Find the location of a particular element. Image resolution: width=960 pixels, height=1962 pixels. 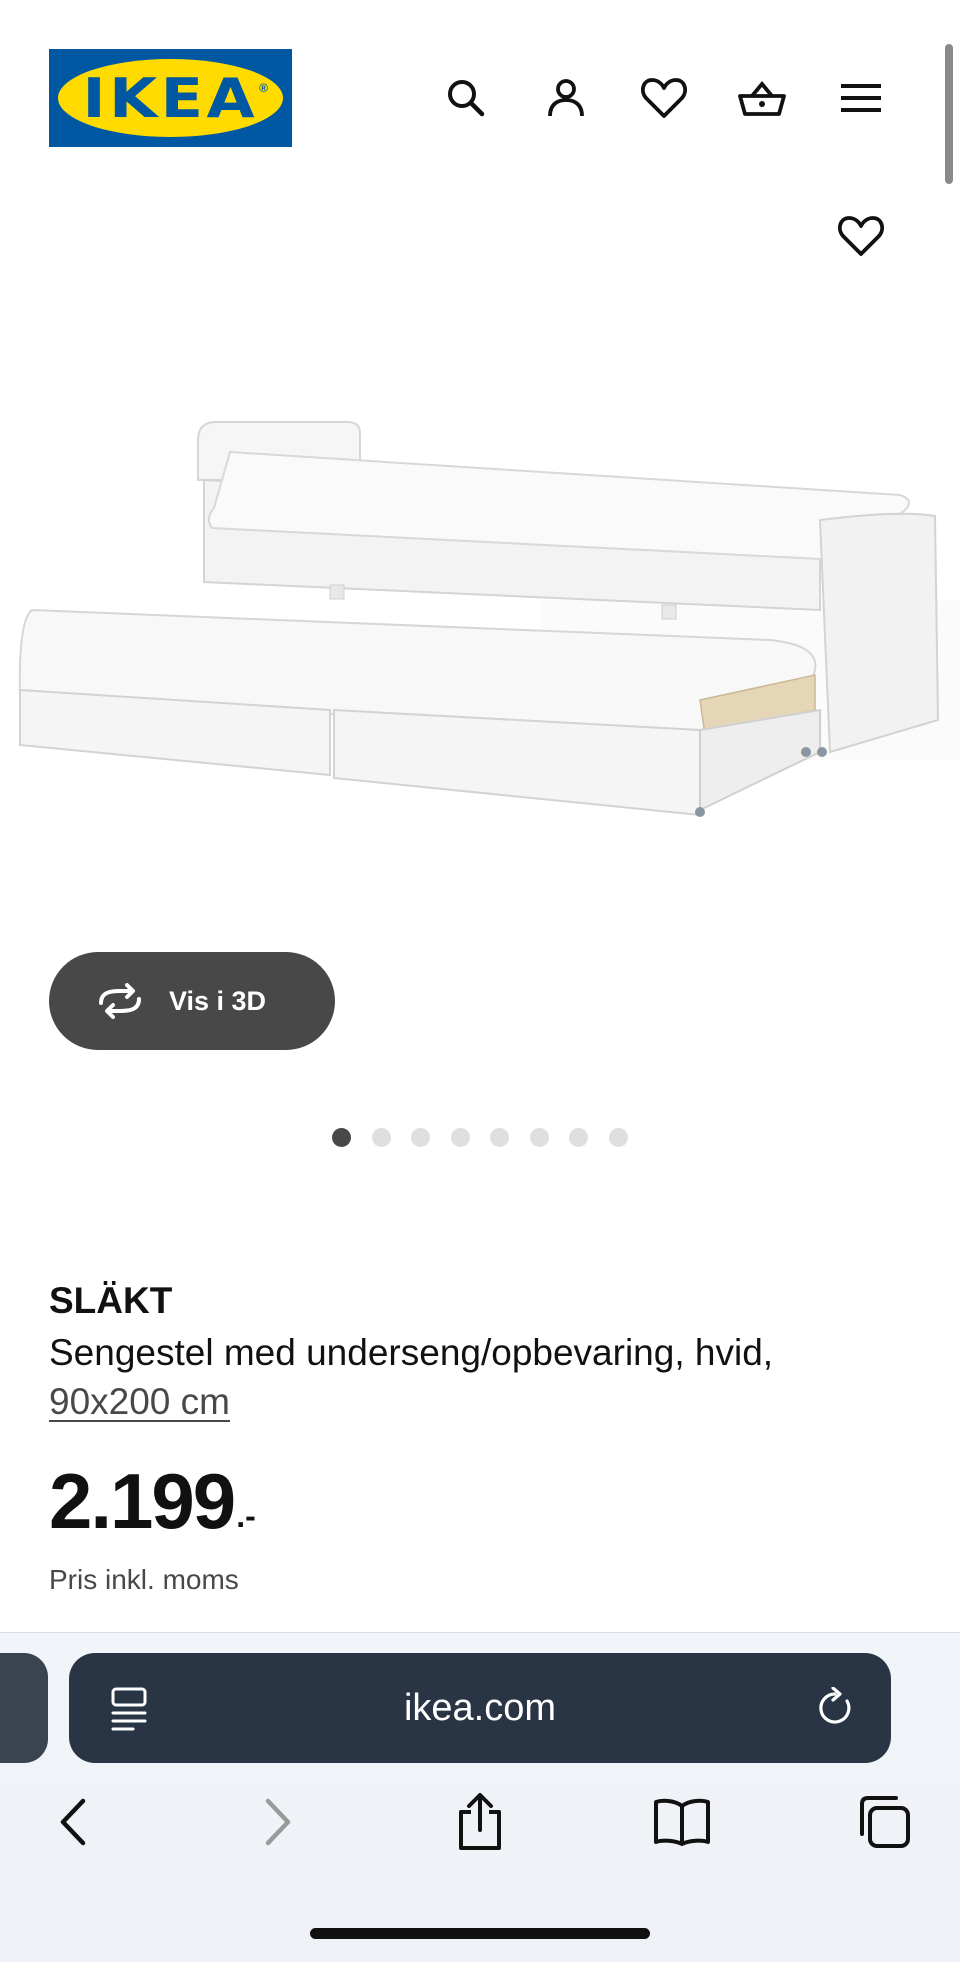

view-in-3d-label: Vis i 3D is located at coordinates (218, 1000).